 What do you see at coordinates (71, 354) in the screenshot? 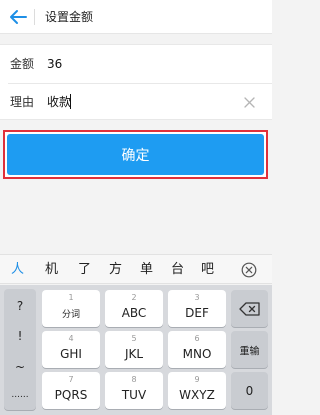
I see `key-label: GHI` at bounding box center [71, 354].